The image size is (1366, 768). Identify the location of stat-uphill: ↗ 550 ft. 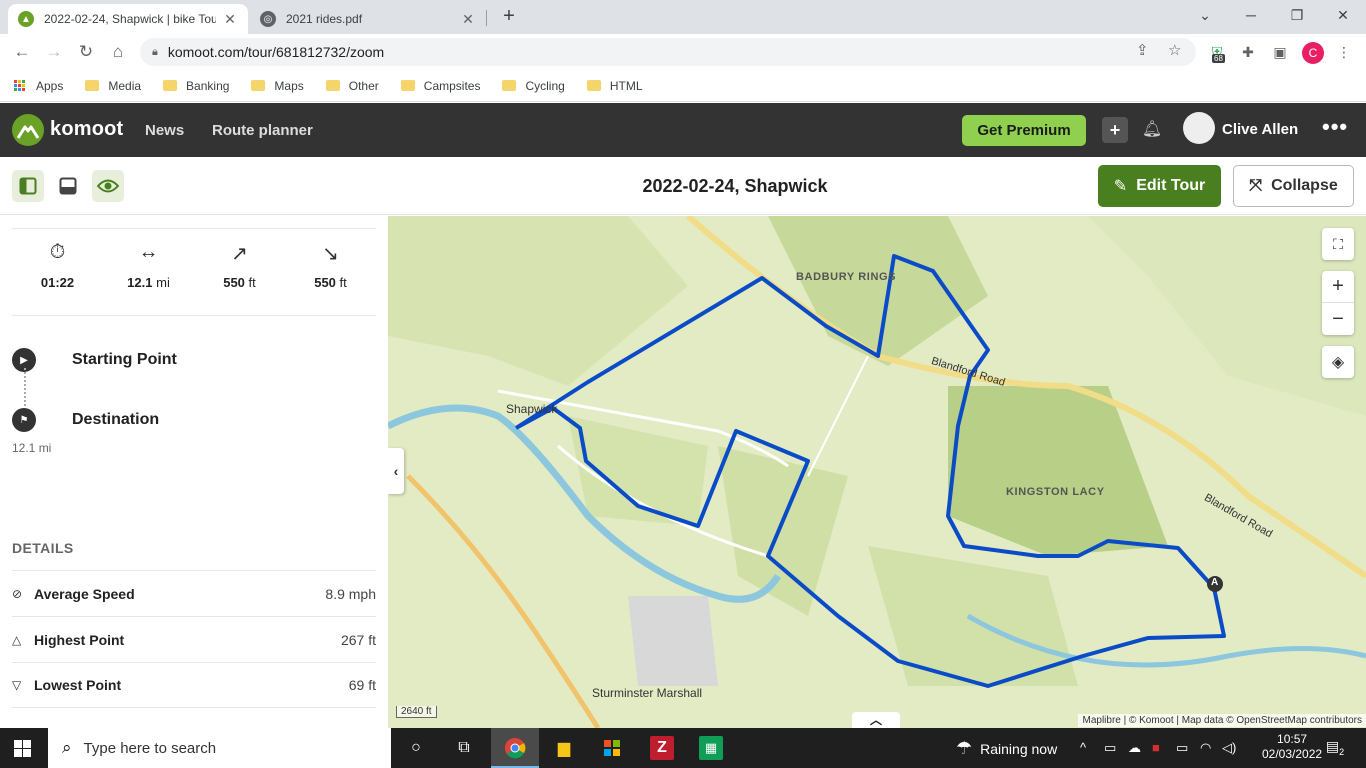
(239, 272).